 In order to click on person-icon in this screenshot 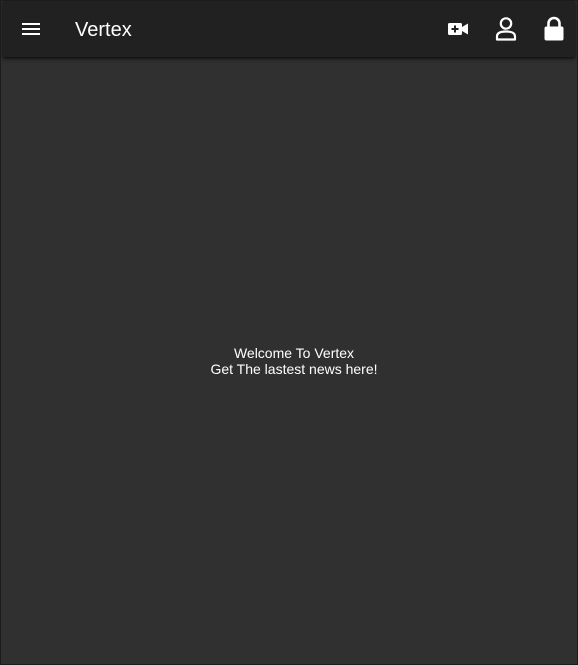, I will do `click(506, 29)`.